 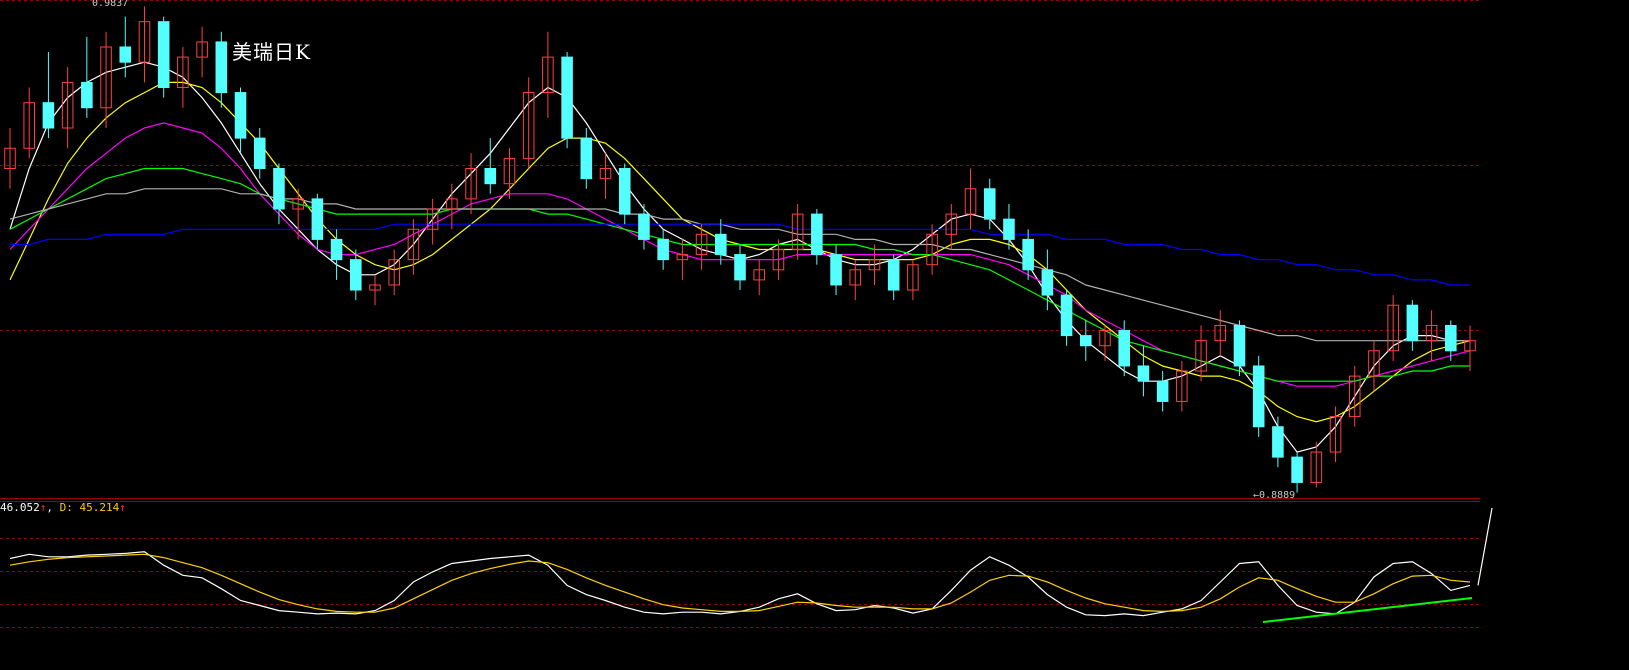 I want to click on high-price-label: ‾0.9837, so click(x=107, y=4).